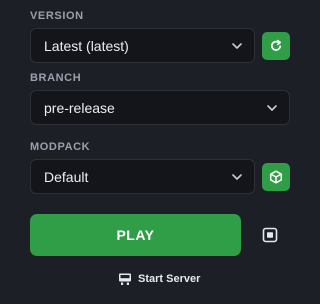 The height and width of the screenshot is (304, 320). Describe the element at coordinates (142, 176) in the screenshot. I see `modpack-select: Default` at that location.